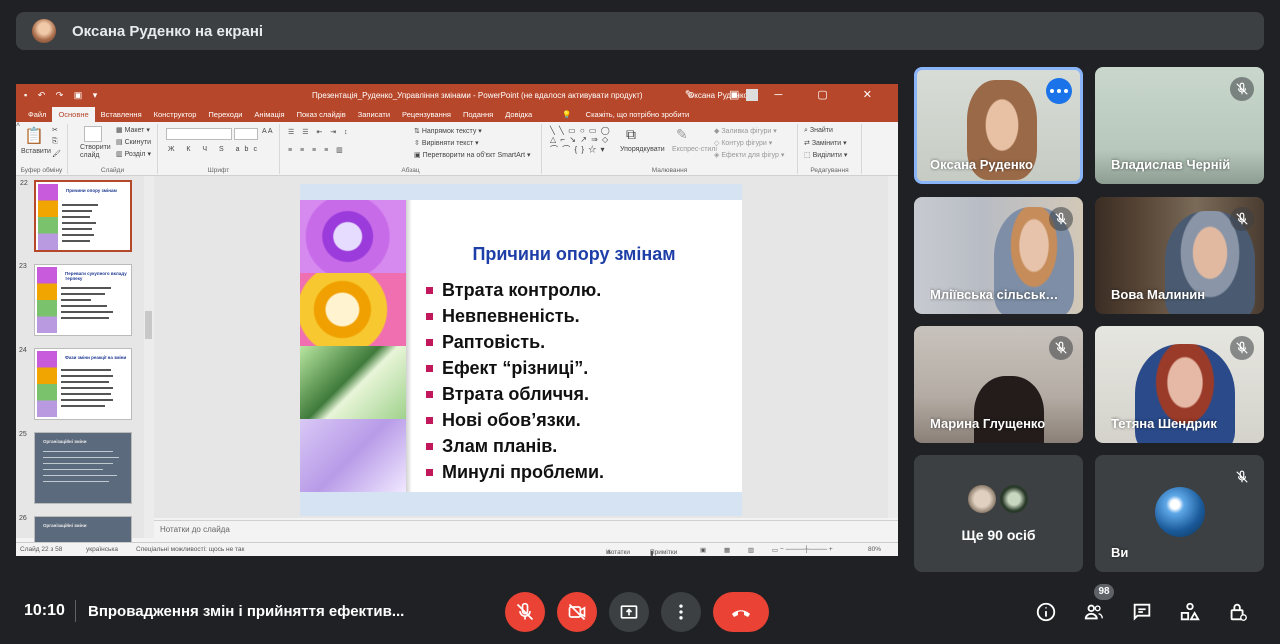 Image resolution: width=1280 pixels, height=644 pixels. I want to click on tab-file: Файл, so click(37, 114).